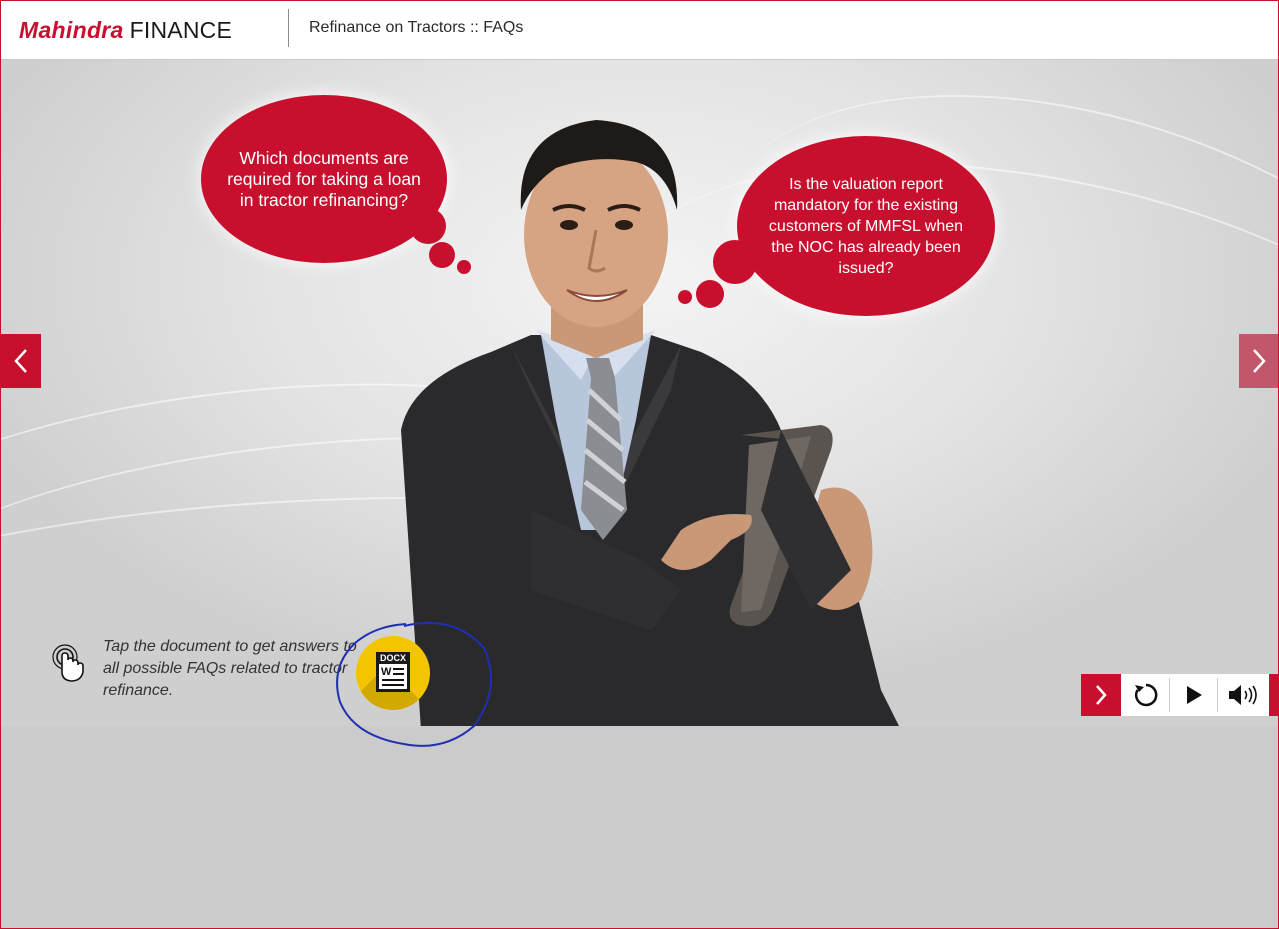 Image resolution: width=1279 pixels, height=929 pixels. I want to click on doc-page: W, so click(393, 676).